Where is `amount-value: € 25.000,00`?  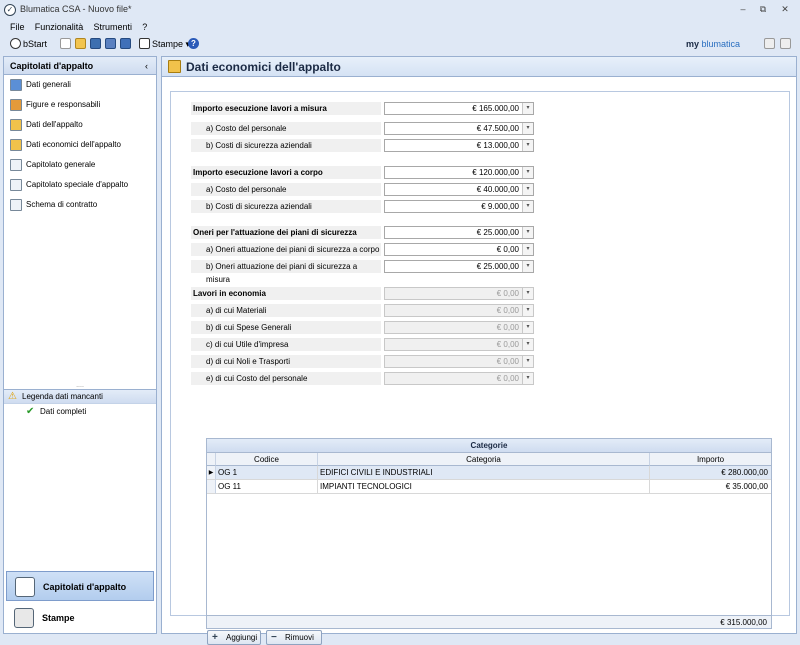 amount-value: € 25.000,00 is located at coordinates (497, 232).